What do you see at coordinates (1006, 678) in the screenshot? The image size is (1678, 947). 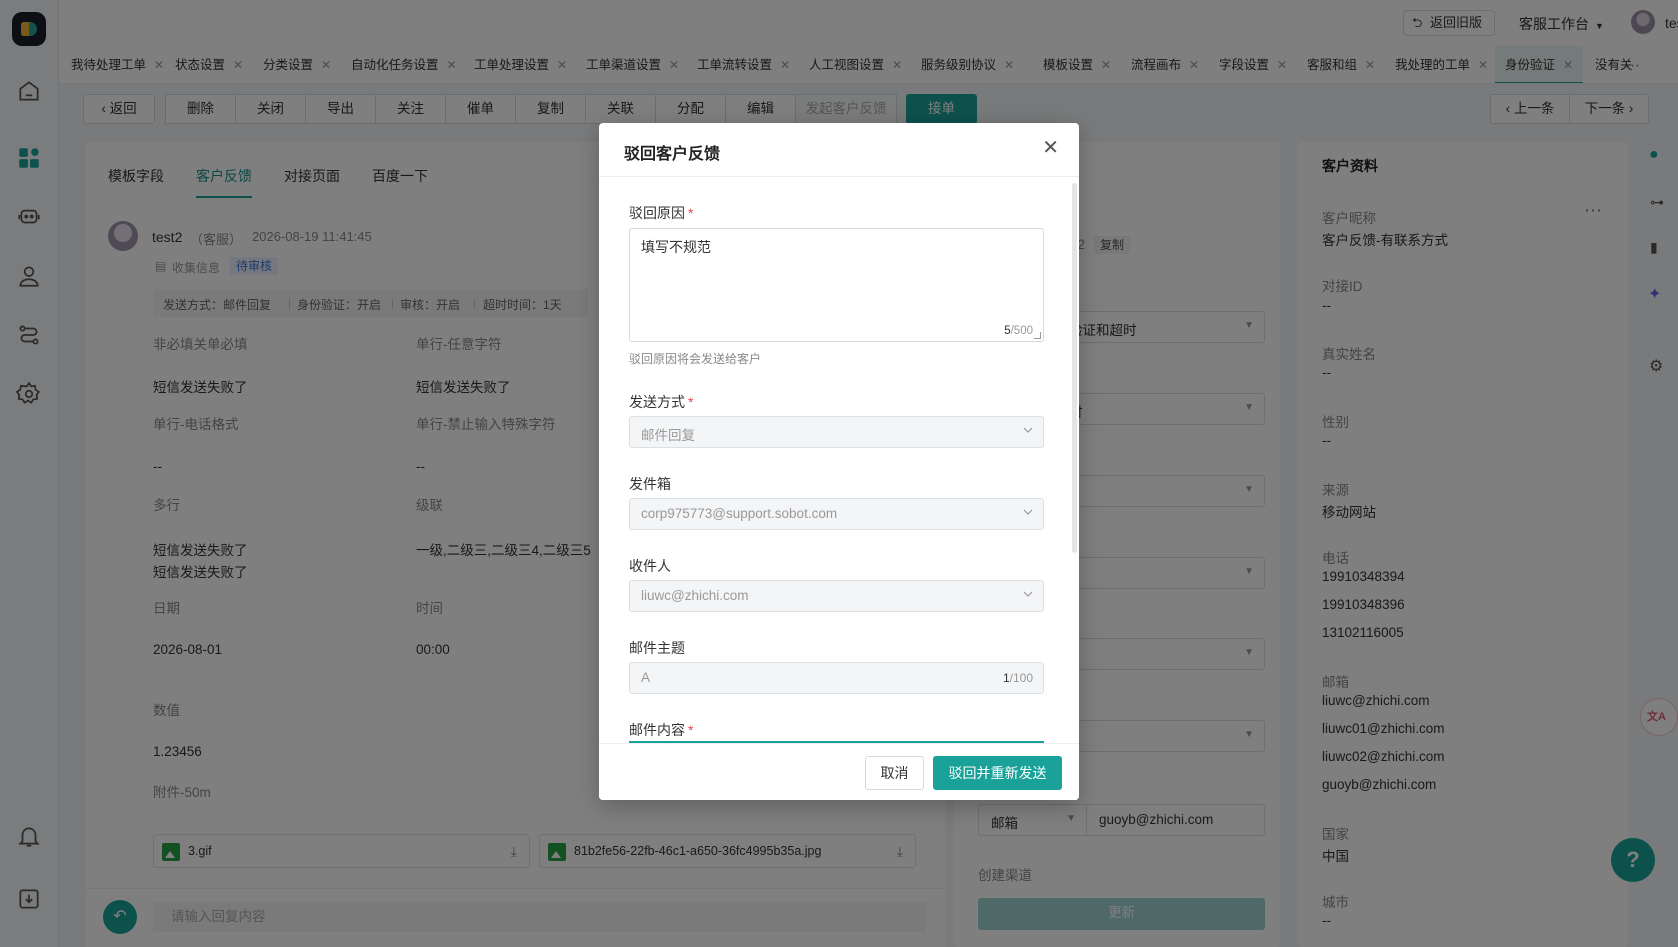 I see `subject-count: 1` at bounding box center [1006, 678].